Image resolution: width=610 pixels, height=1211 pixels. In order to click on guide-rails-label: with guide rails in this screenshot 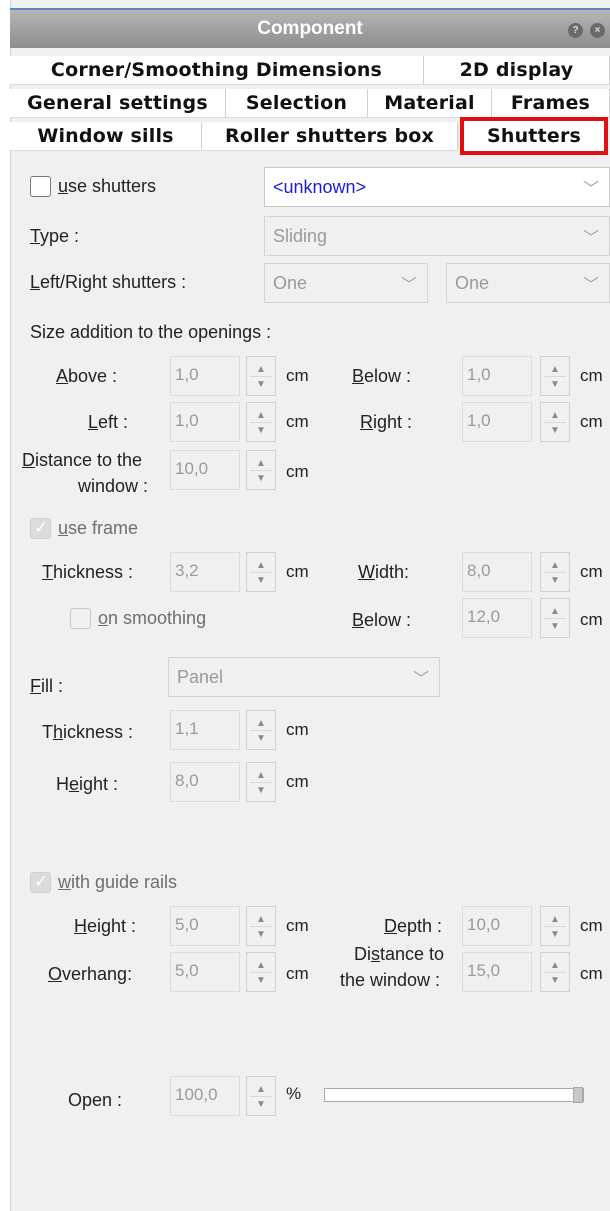, I will do `click(118, 882)`.